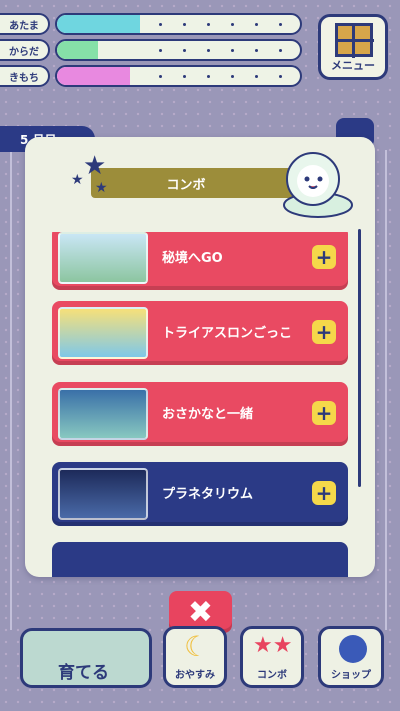 Image resolution: width=400 pixels, height=711 pixels. What do you see at coordinates (227, 333) in the screenshot?
I see `combo-name: トライアスロンごっこ` at bounding box center [227, 333].